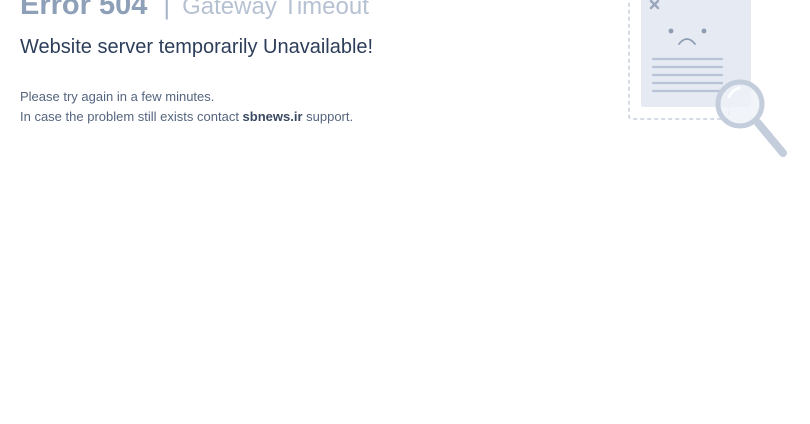  Describe the element at coordinates (84, 10) in the screenshot. I see `error-code: Error 504` at that location.